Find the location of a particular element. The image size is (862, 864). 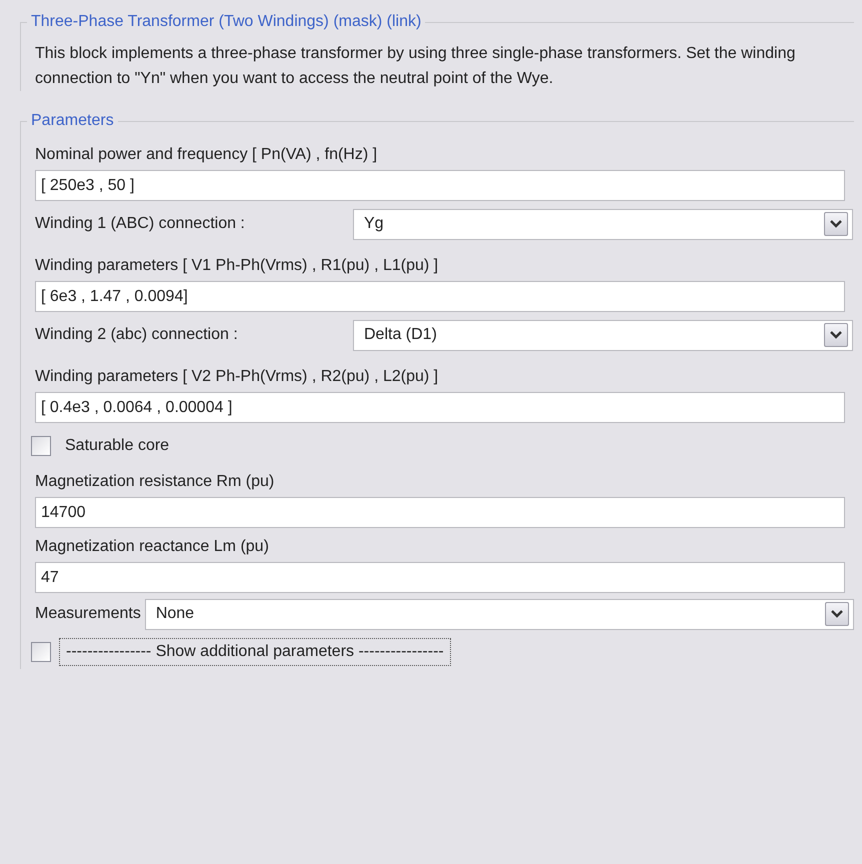

field-label: Magnetization resistance Rm (pu) is located at coordinates (155, 482).